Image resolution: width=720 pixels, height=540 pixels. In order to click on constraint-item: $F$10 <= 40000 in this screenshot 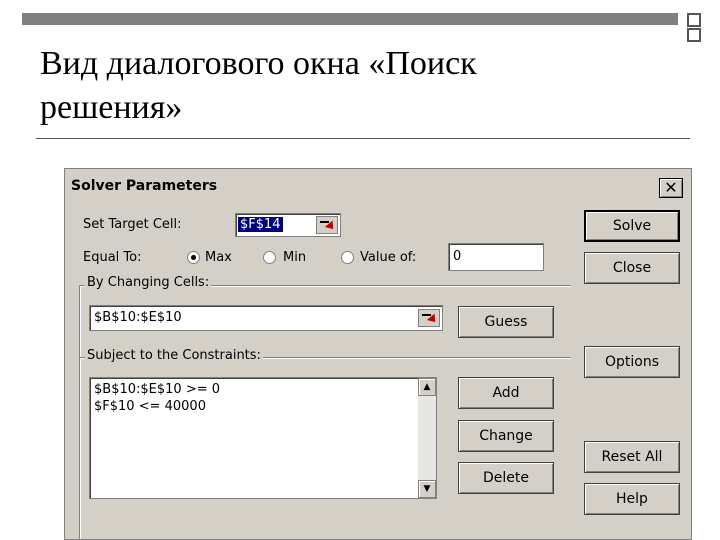, I will do `click(150, 406)`.